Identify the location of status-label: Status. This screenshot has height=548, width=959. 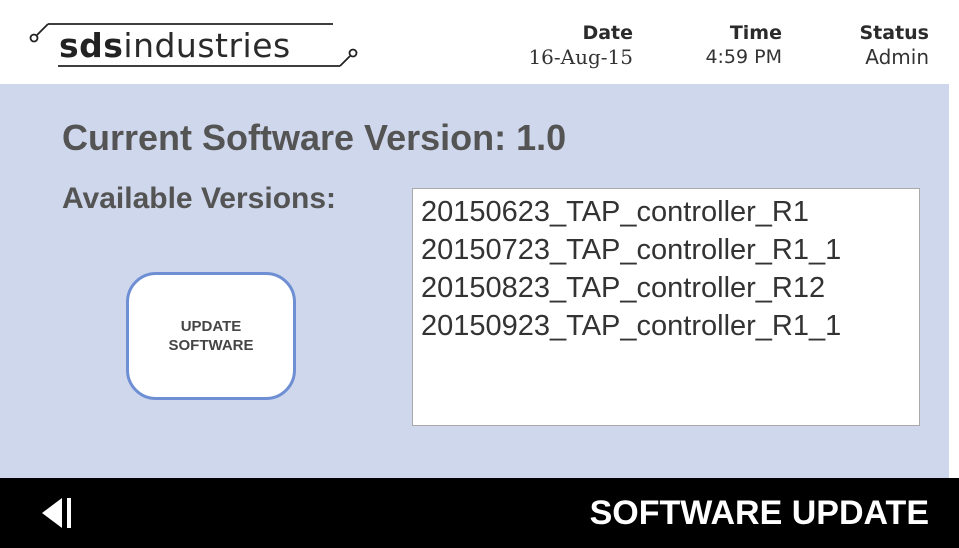
(894, 33).